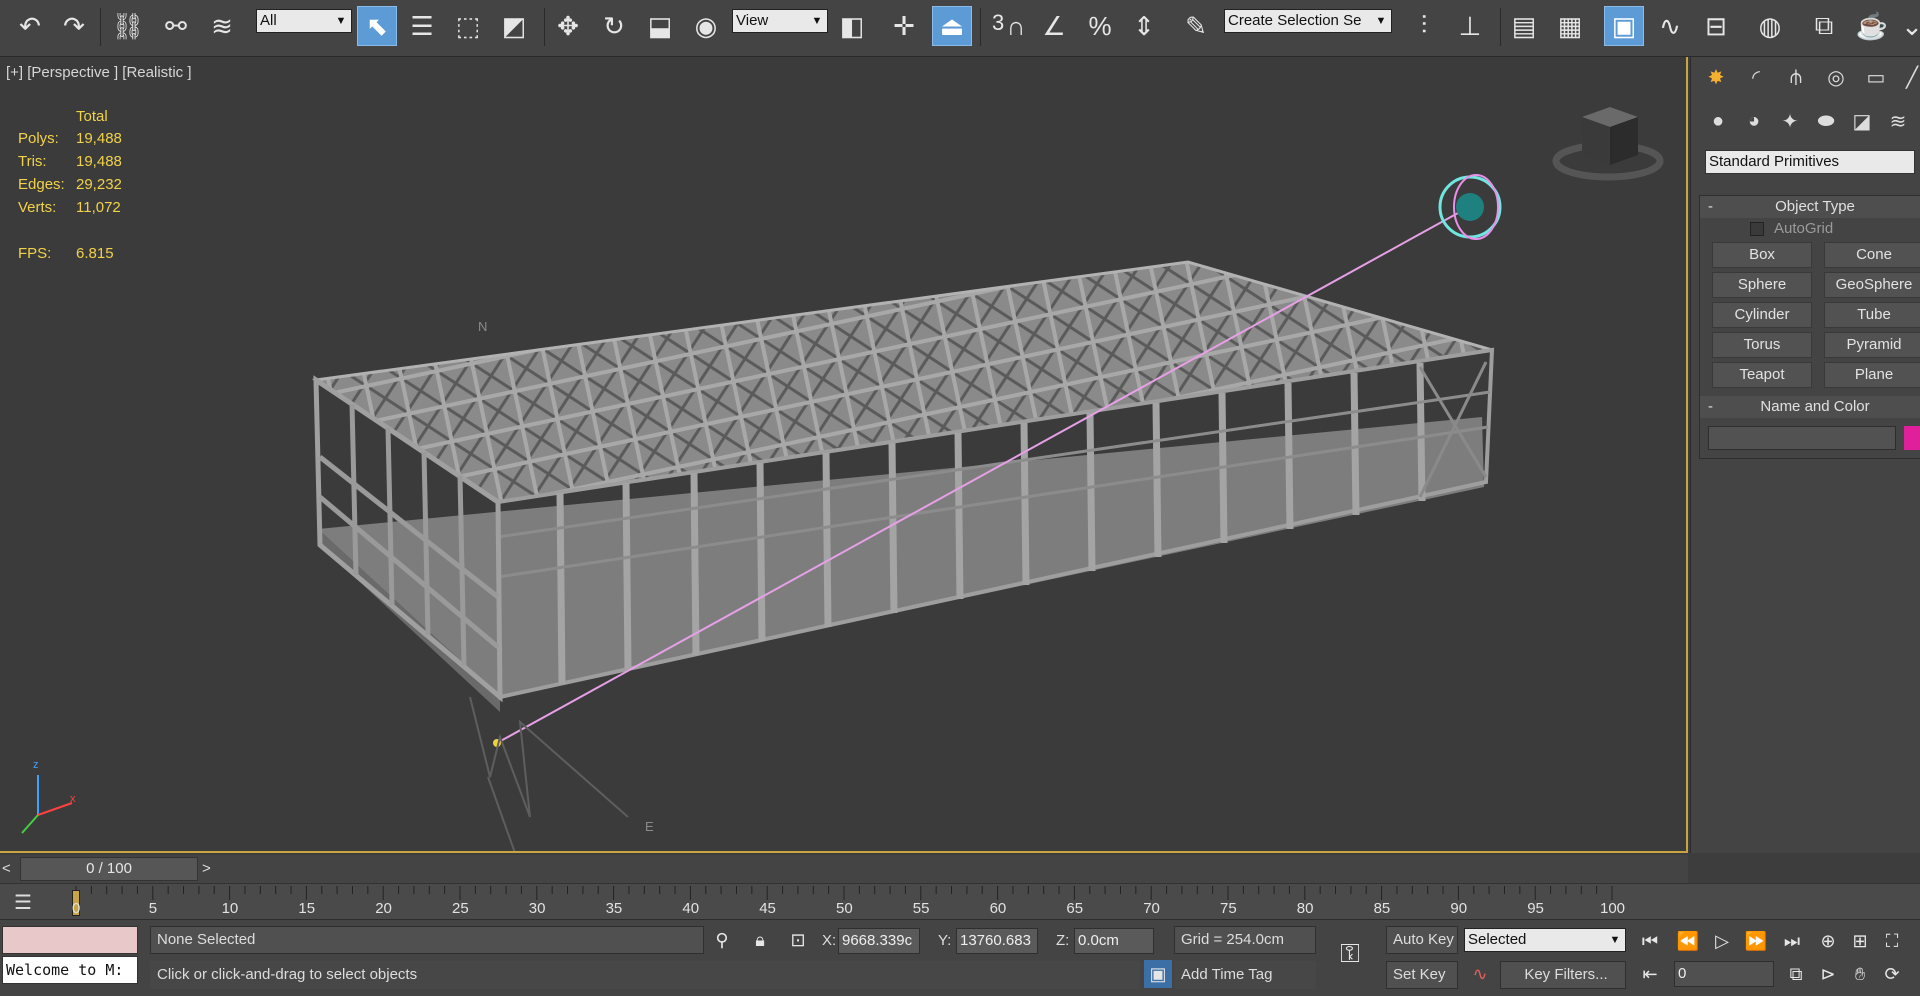 Image resolution: width=1920 pixels, height=996 pixels. Describe the element at coordinates (760, 940) in the screenshot. I see `selection-lock-icon: 🔒︎` at that location.